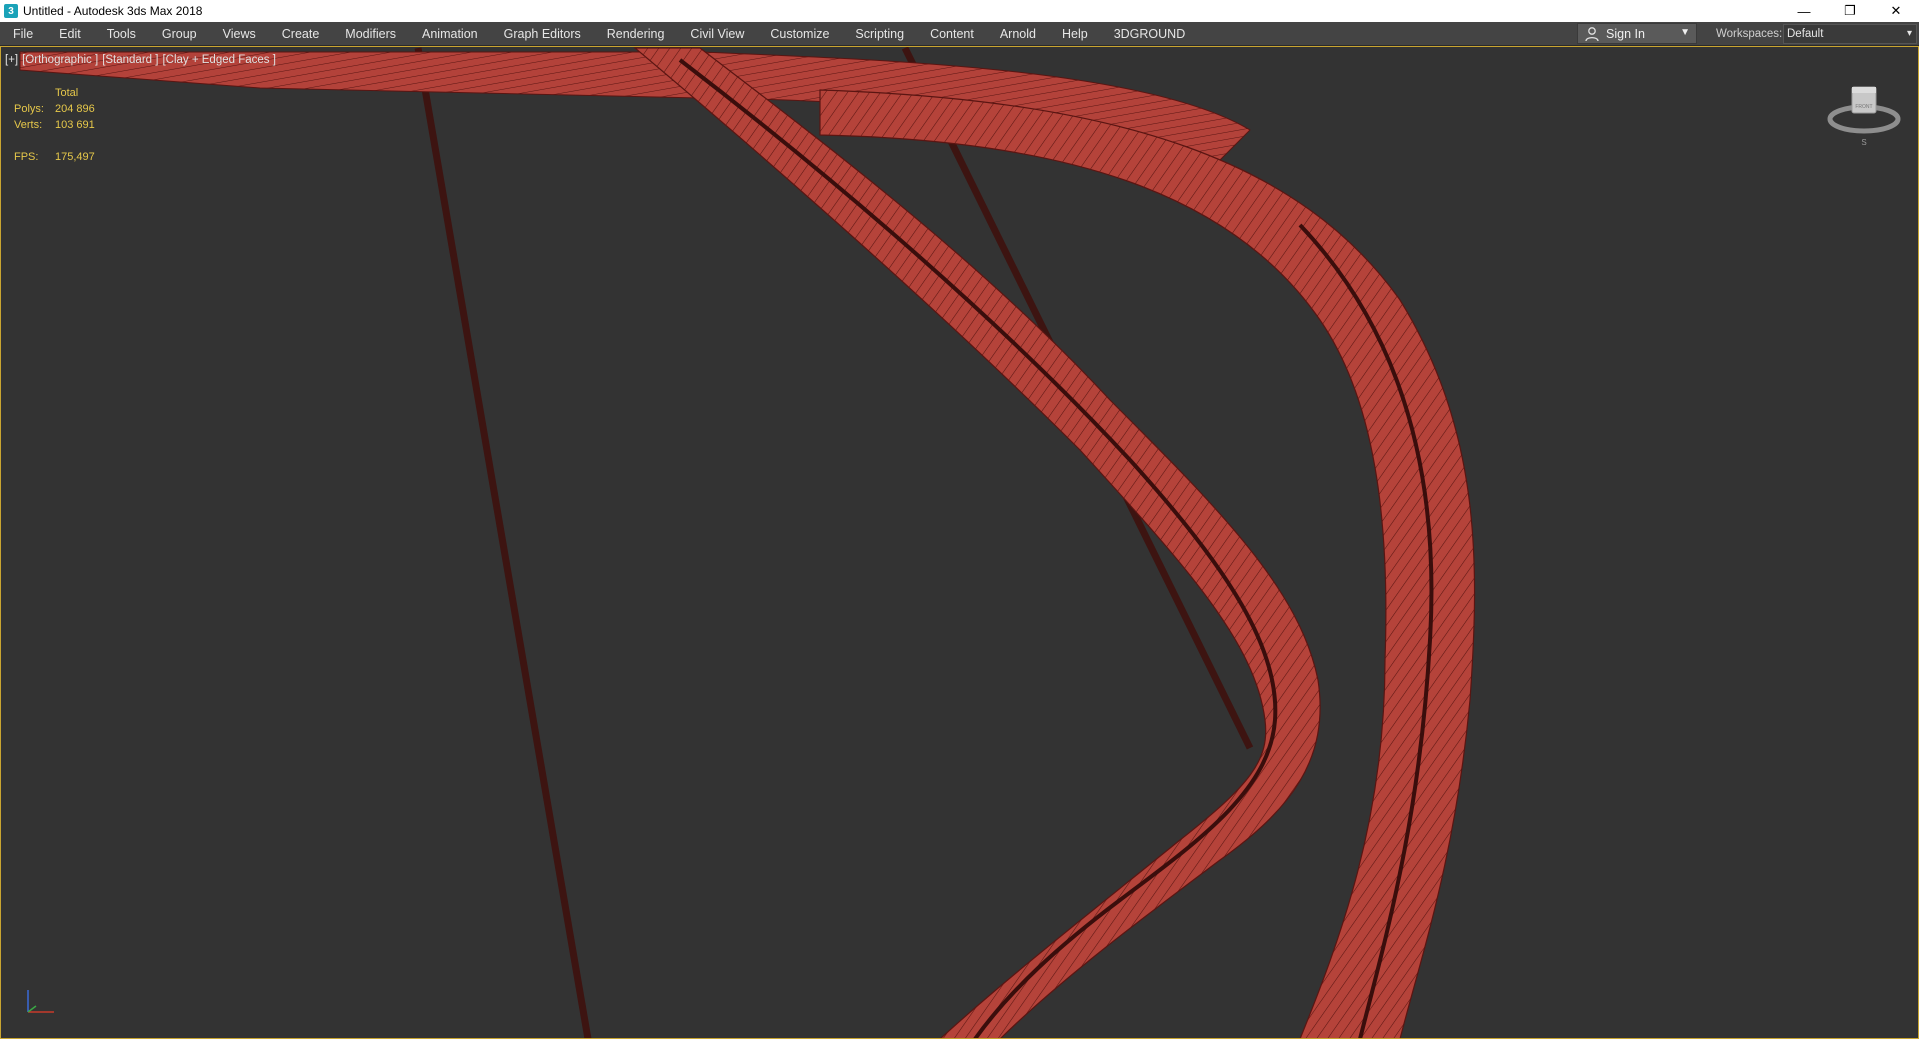 This screenshot has width=1919, height=1039. Describe the element at coordinates (1075, 34) in the screenshot. I see `menu-help: Help` at that location.